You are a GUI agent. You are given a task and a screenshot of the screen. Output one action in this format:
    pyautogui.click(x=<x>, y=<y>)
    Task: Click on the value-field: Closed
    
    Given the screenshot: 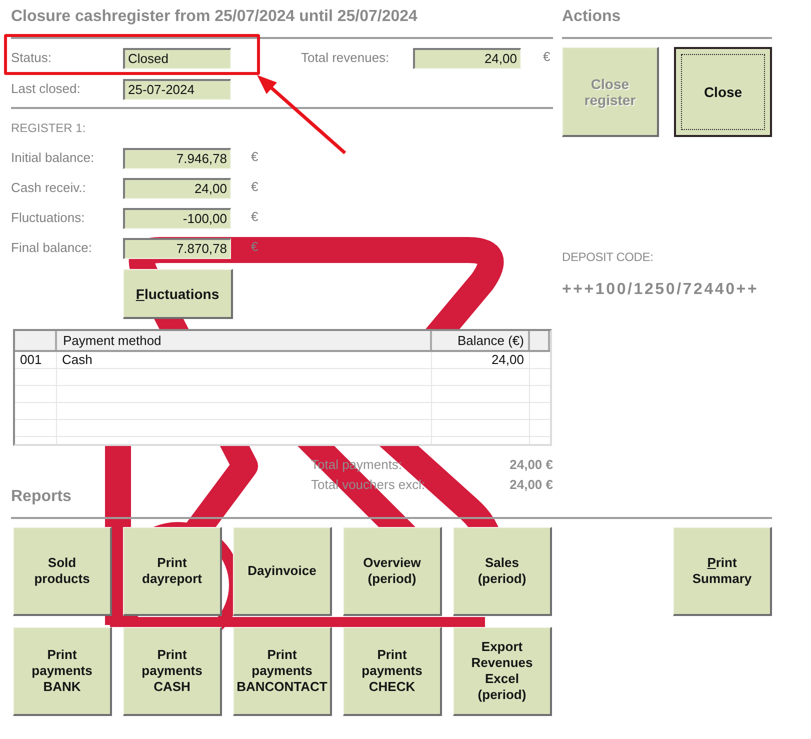 What is the action you would take?
    pyautogui.click(x=177, y=58)
    